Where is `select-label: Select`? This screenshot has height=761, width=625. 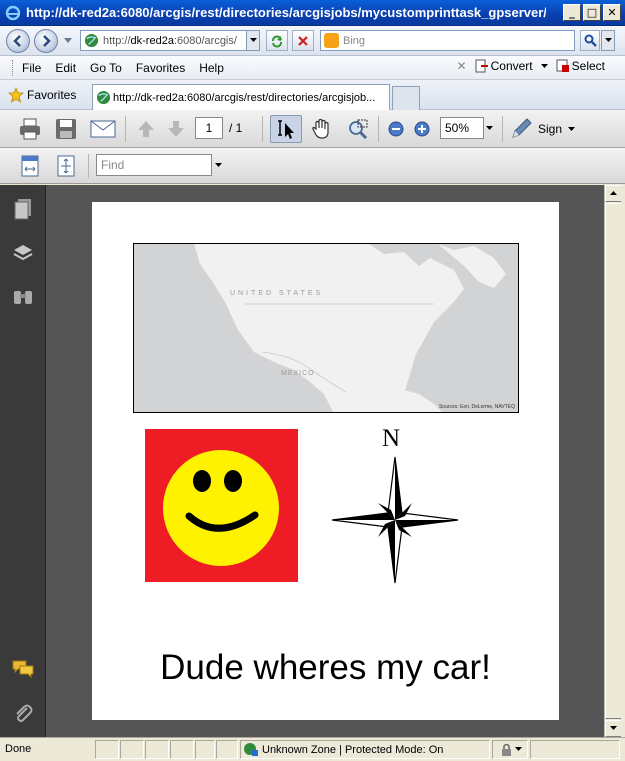 select-label: Select is located at coordinates (588, 66).